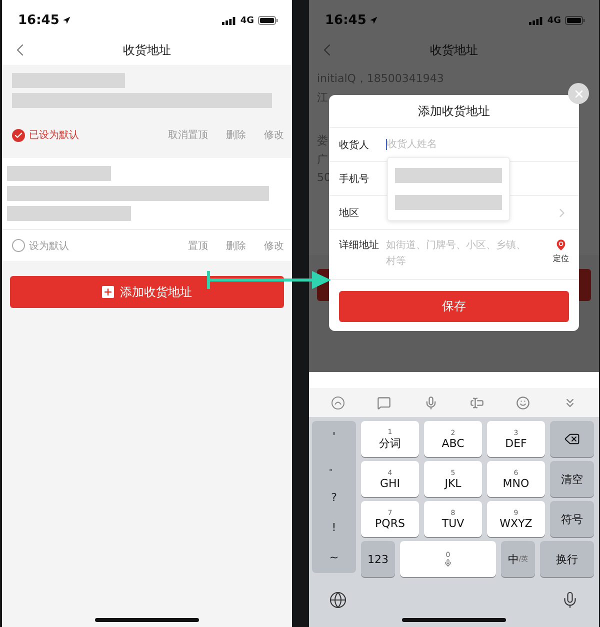 The width and height of the screenshot is (600, 627). Describe the element at coordinates (147, 292) in the screenshot. I see `add-address-button: 添加收货地址` at that location.